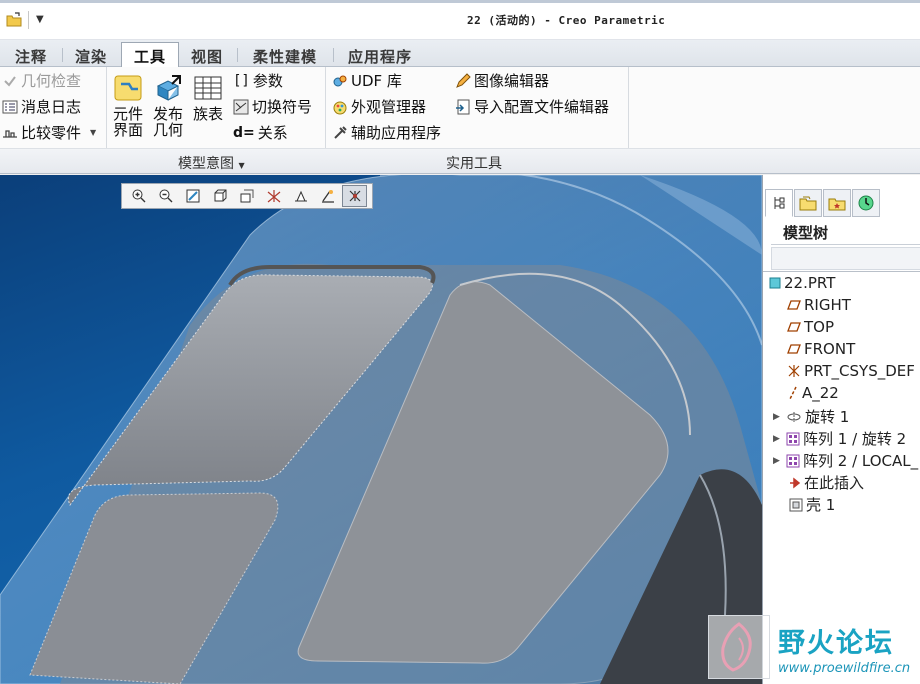 This screenshot has height=684, width=920. I want to click on tree-item-revolve: ▶ 旋转 1, so click(811, 416).